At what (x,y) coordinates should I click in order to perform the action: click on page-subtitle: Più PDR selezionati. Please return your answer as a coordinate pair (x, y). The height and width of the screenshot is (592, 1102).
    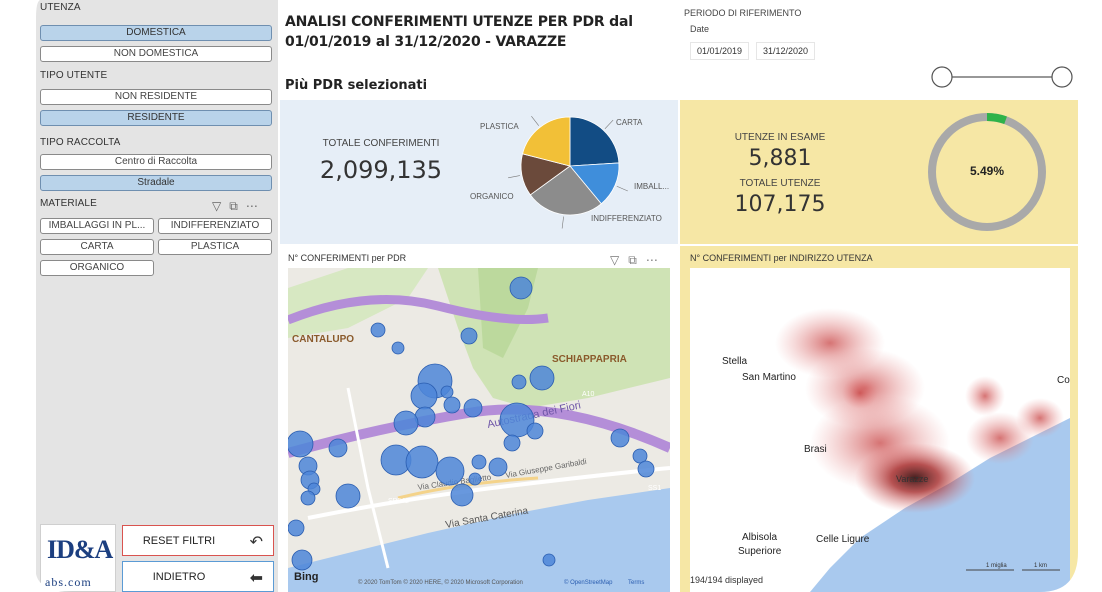
    Looking at the image, I should click on (356, 85).